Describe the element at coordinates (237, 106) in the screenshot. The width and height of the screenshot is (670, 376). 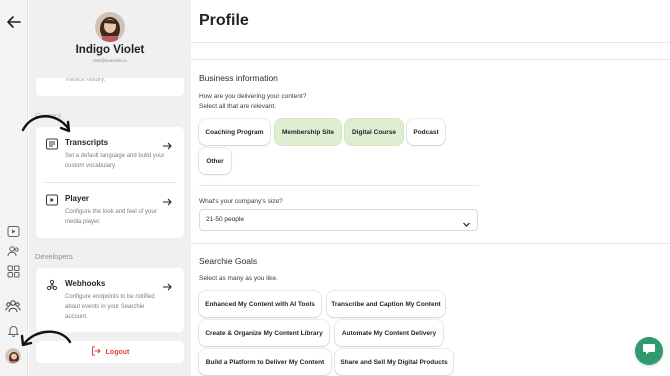
I see `delivery-hint: Select all that are relevant.` at that location.